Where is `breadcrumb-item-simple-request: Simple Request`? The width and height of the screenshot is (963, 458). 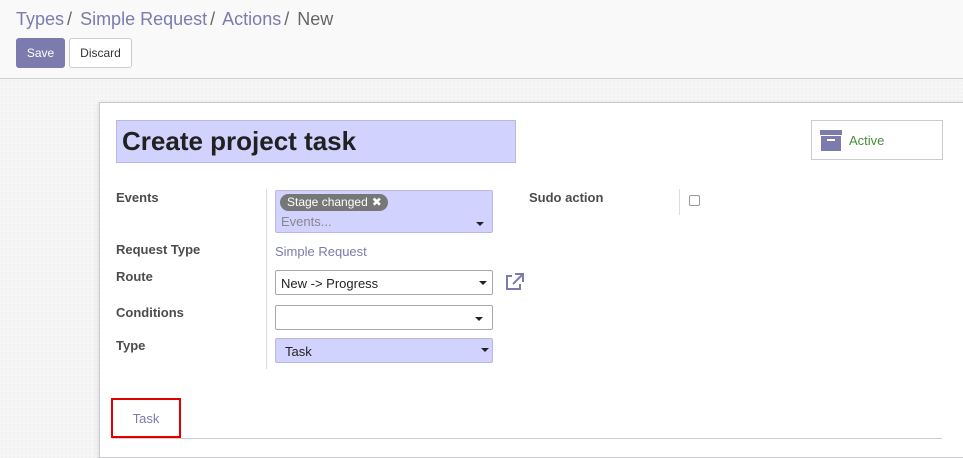 breadcrumb-item-simple-request: Simple Request is located at coordinates (143, 19).